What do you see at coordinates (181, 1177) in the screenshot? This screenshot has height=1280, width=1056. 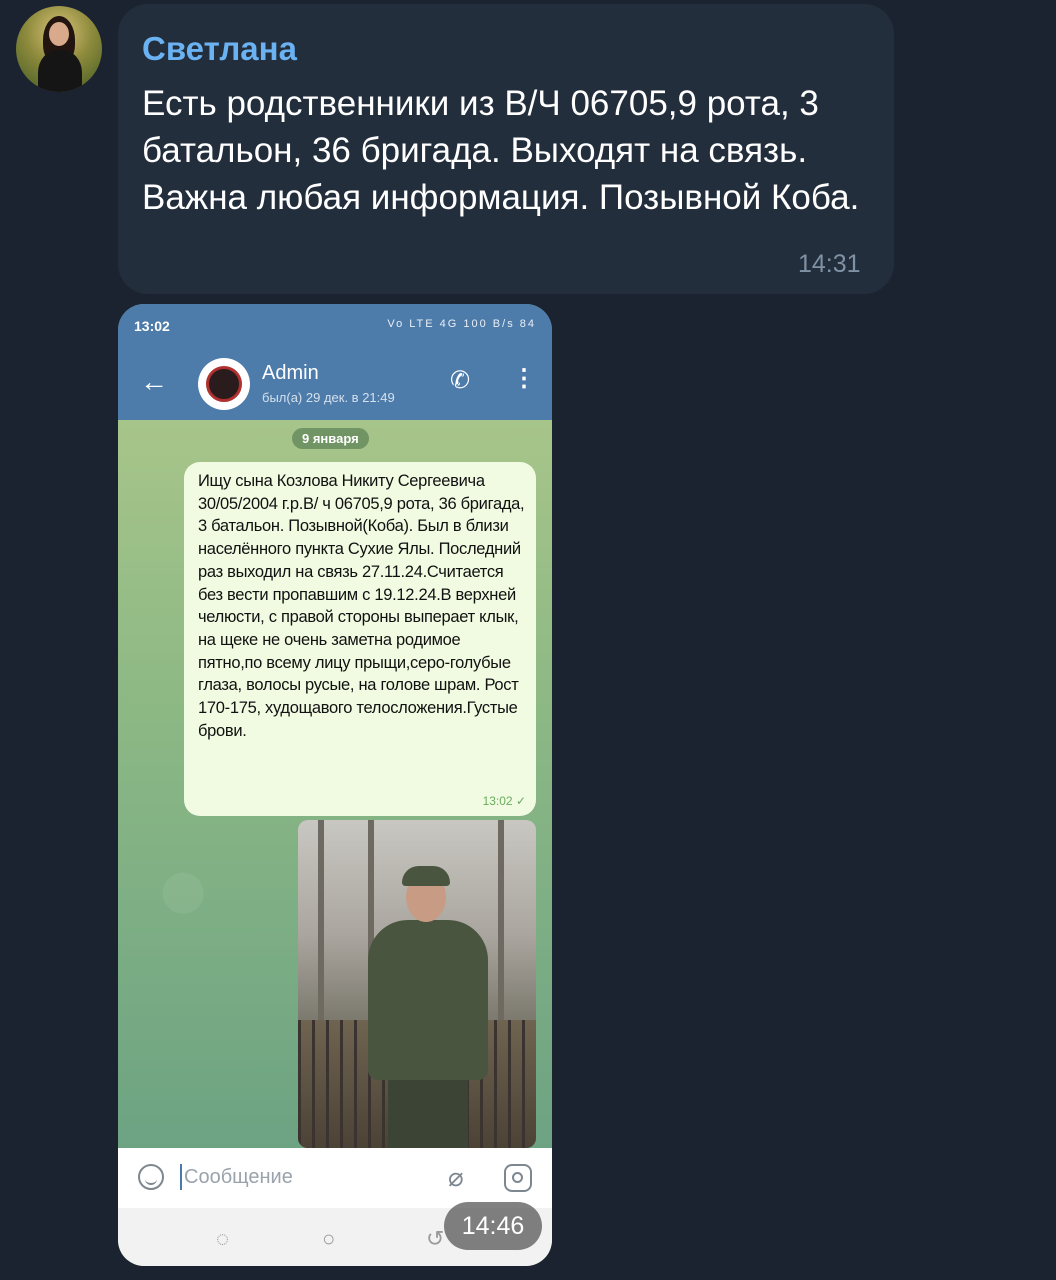 I see `text-cursor` at bounding box center [181, 1177].